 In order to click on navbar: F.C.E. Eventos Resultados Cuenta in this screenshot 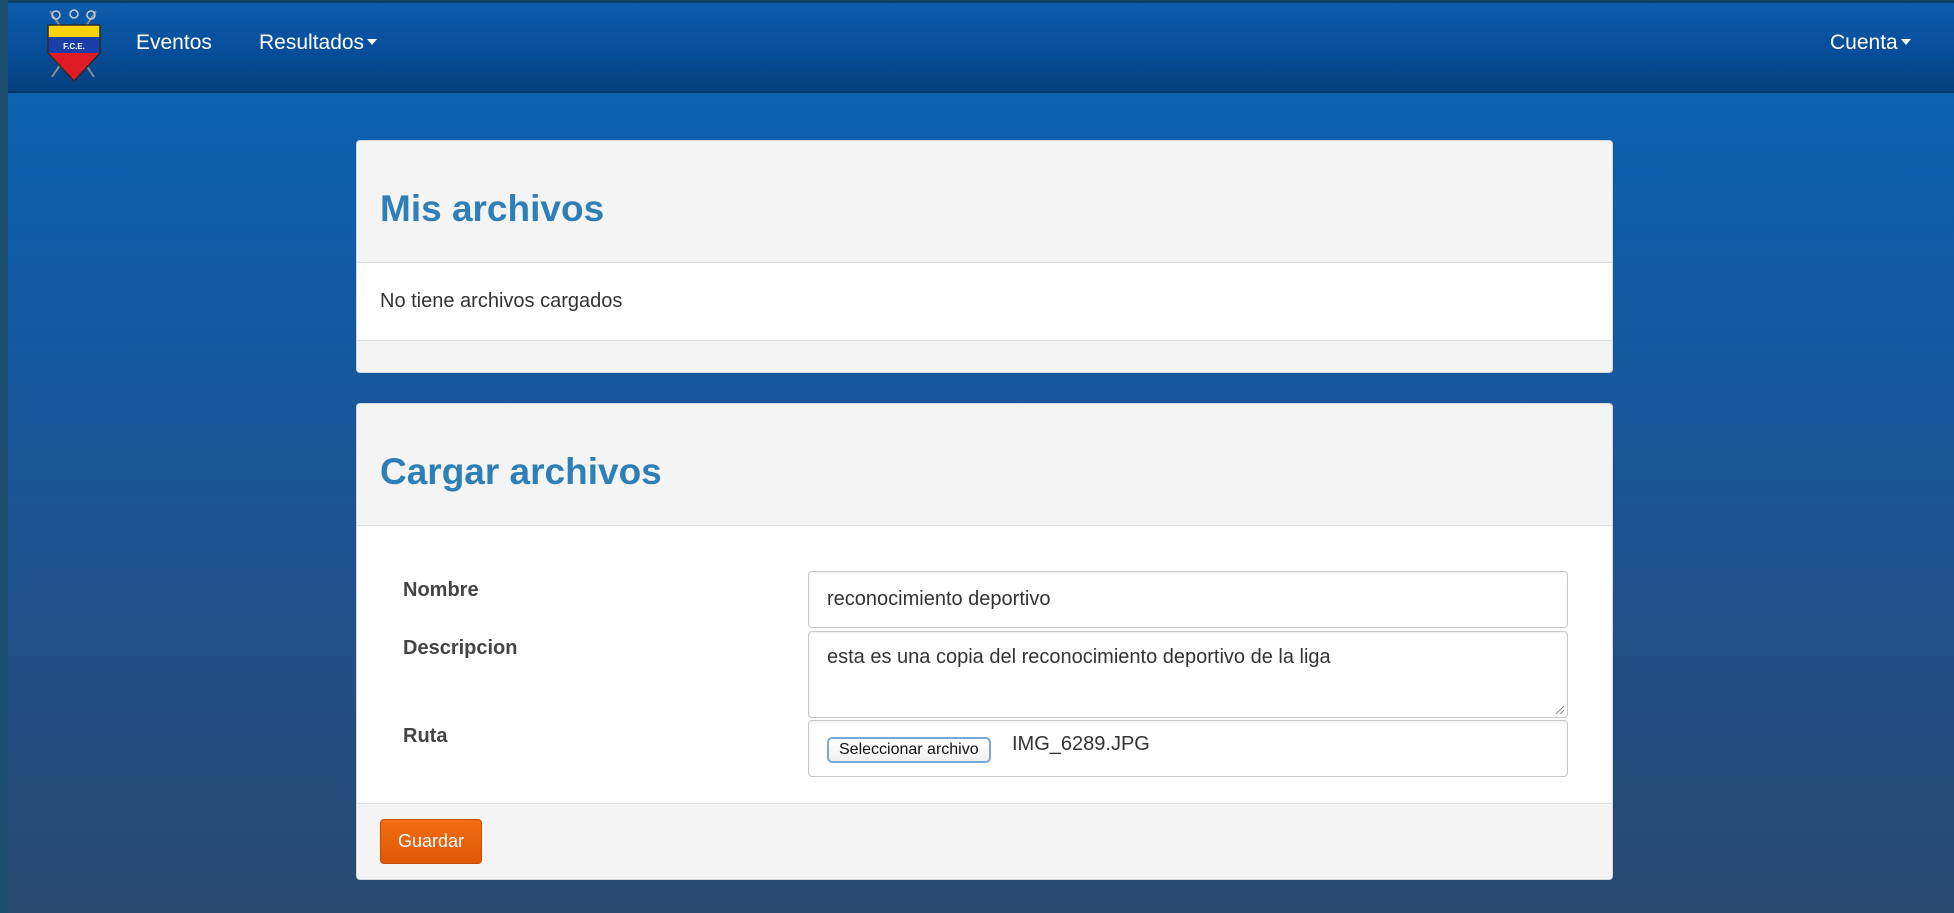, I will do `click(981, 46)`.